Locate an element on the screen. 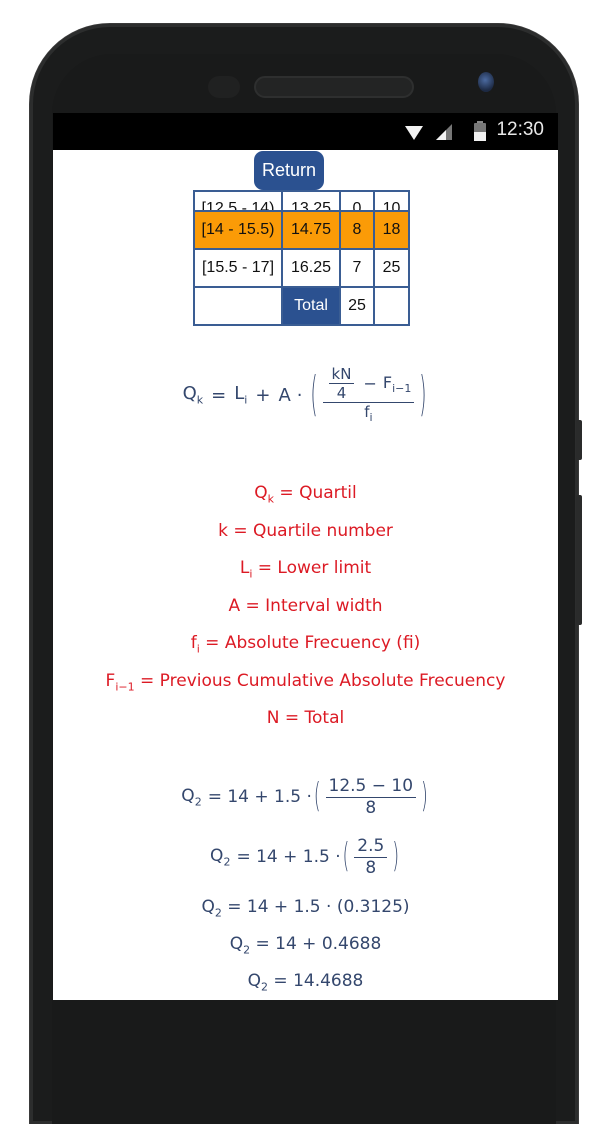 This screenshot has height=1124, width=600. formula-F: Fi−1 is located at coordinates (397, 383).